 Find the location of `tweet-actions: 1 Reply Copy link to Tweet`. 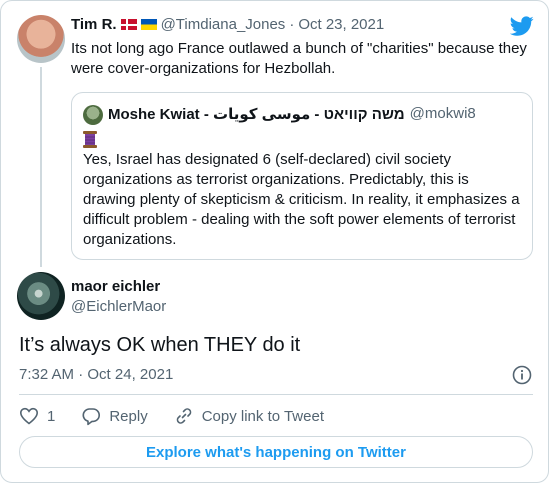

tweet-actions: 1 Reply Copy link to Tweet is located at coordinates (184, 416).